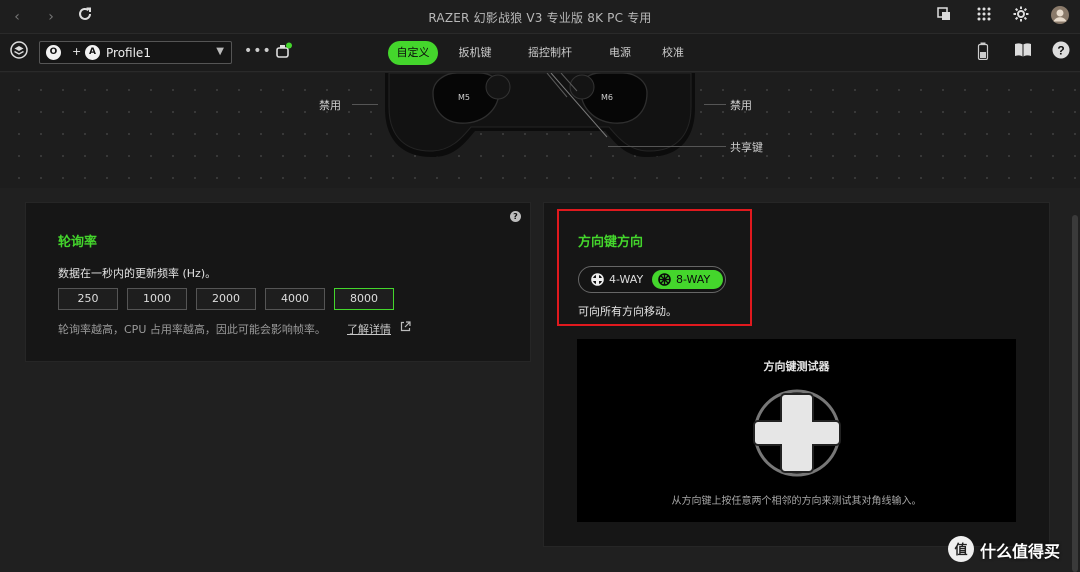 This screenshot has height=572, width=1080. What do you see at coordinates (746, 147) in the screenshot?
I see `share-mapping-label: 共享键` at bounding box center [746, 147].